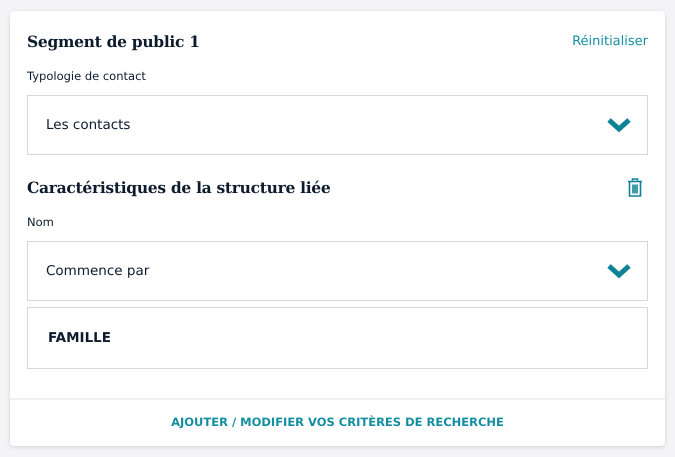 The width and height of the screenshot is (675, 457). What do you see at coordinates (635, 187) in the screenshot?
I see `trash-icon` at bounding box center [635, 187].